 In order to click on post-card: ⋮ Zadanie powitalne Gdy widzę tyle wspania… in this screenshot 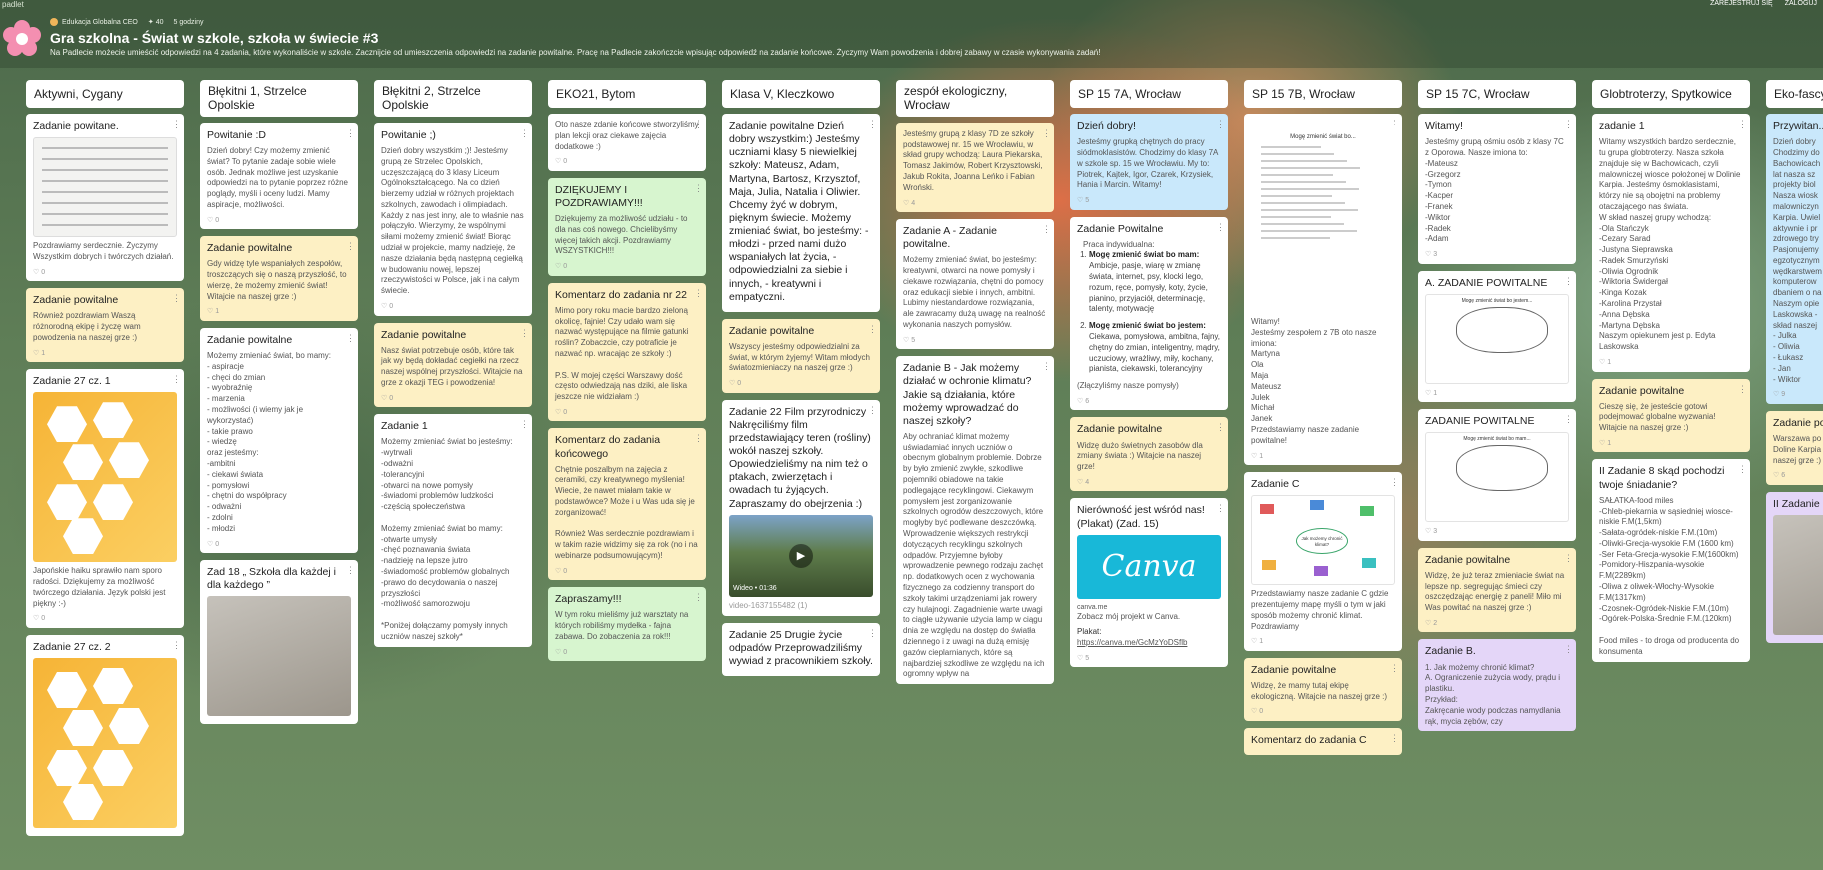, I will do `click(279, 278)`.